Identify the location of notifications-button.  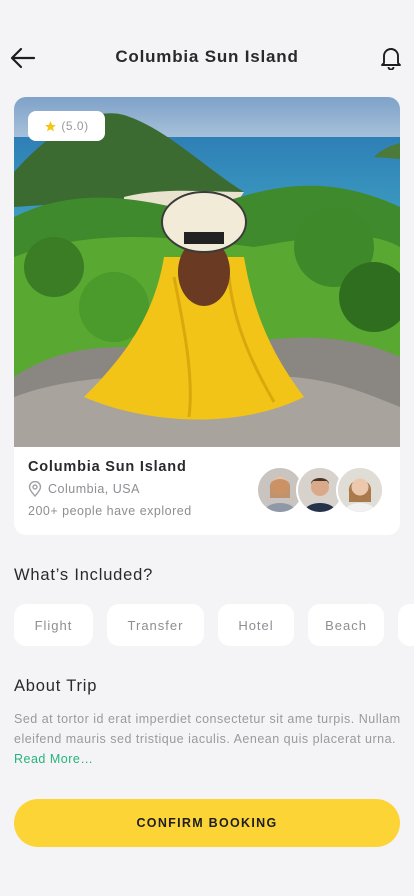
(391, 58).